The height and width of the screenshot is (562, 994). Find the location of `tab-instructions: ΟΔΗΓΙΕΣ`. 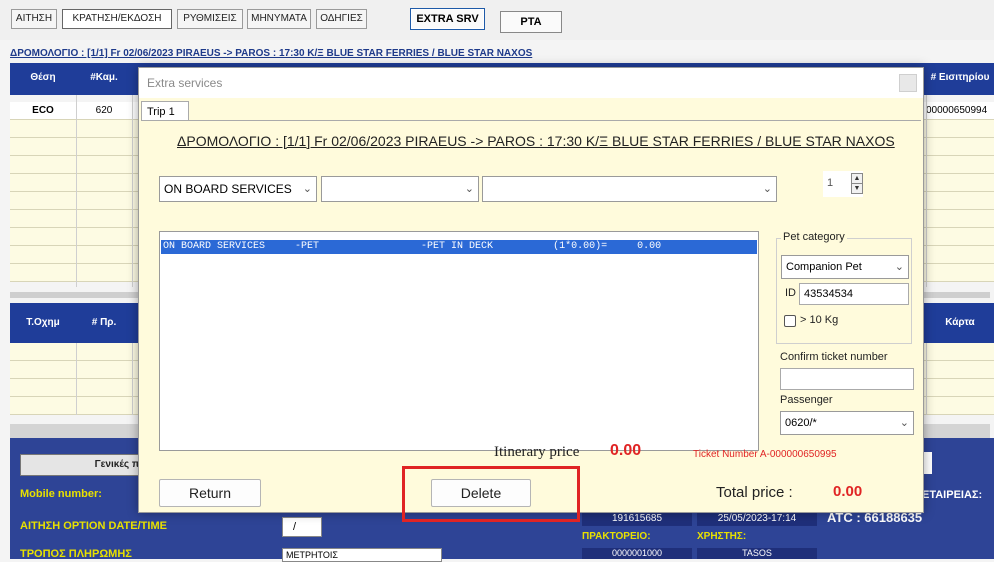

tab-instructions: ΟΔΗΓΙΕΣ is located at coordinates (341, 19).